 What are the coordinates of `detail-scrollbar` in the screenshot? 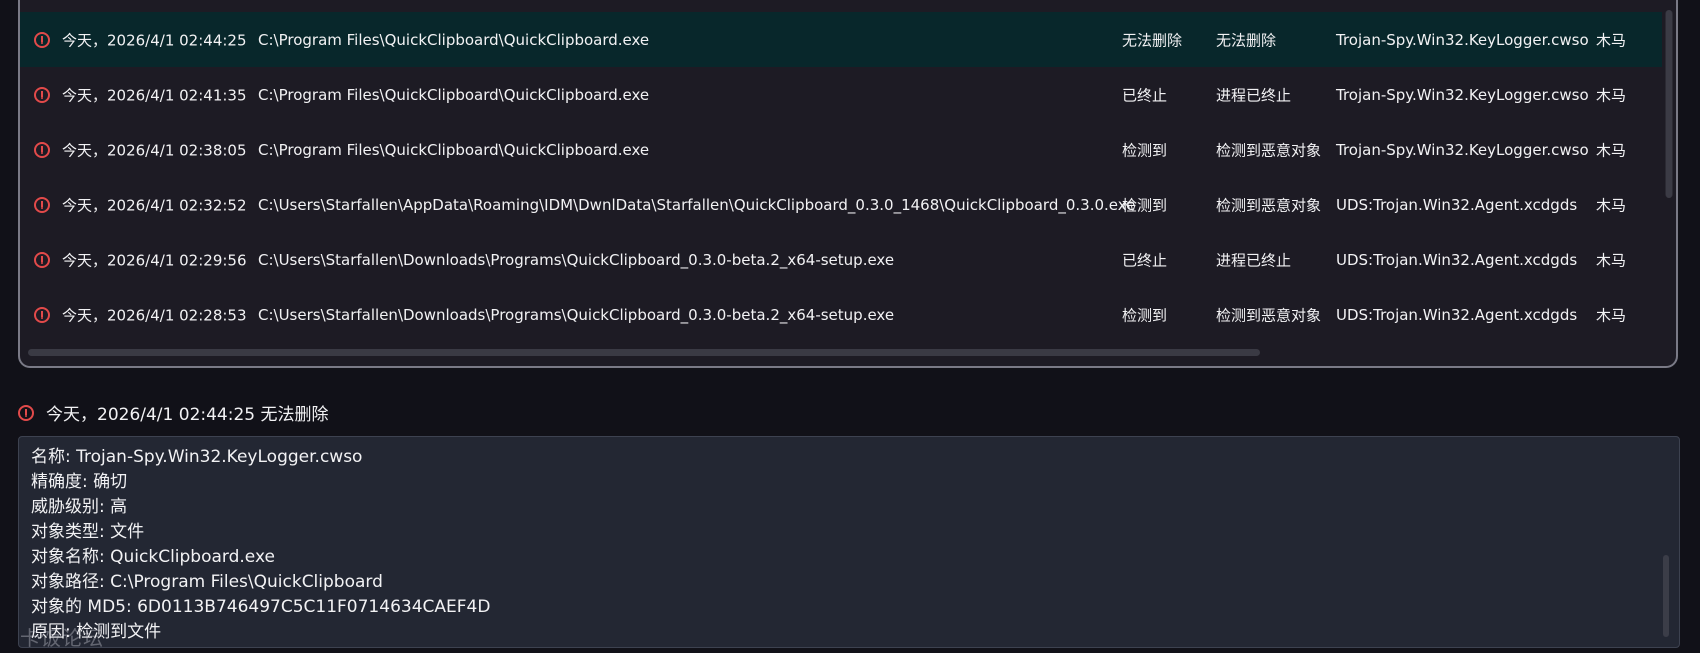 It's located at (1666, 596).